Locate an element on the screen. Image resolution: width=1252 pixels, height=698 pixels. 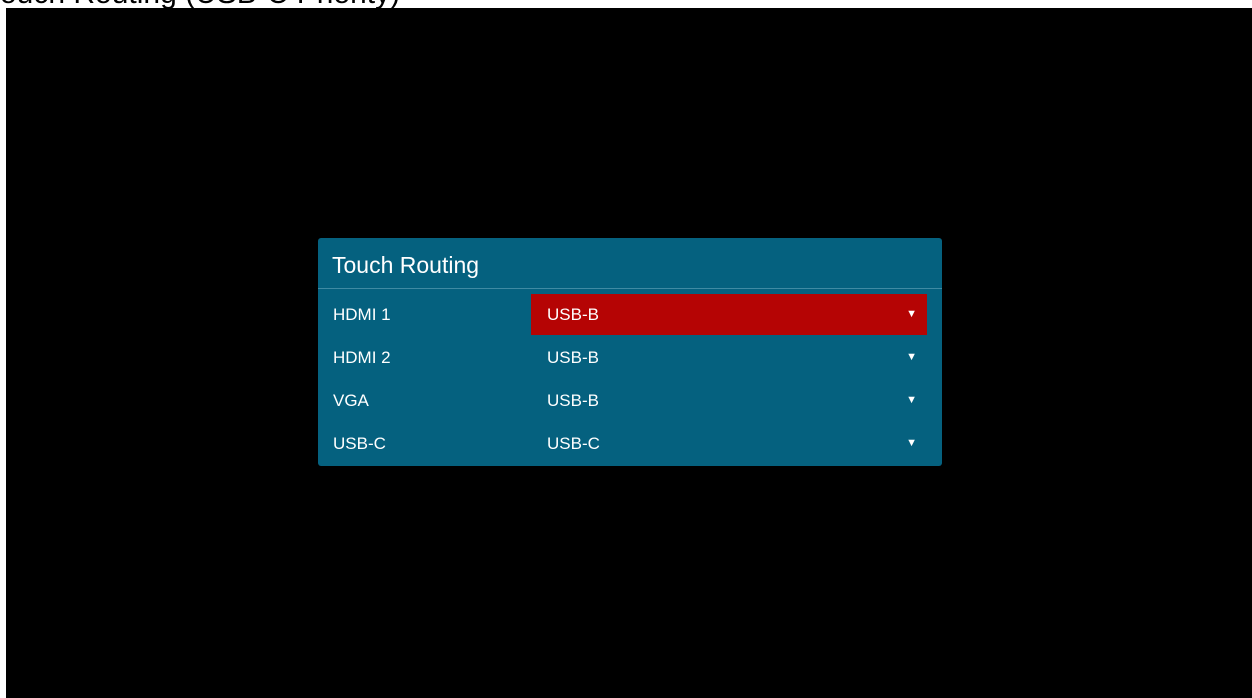
row-label: HDMI 1 is located at coordinates (362, 314).